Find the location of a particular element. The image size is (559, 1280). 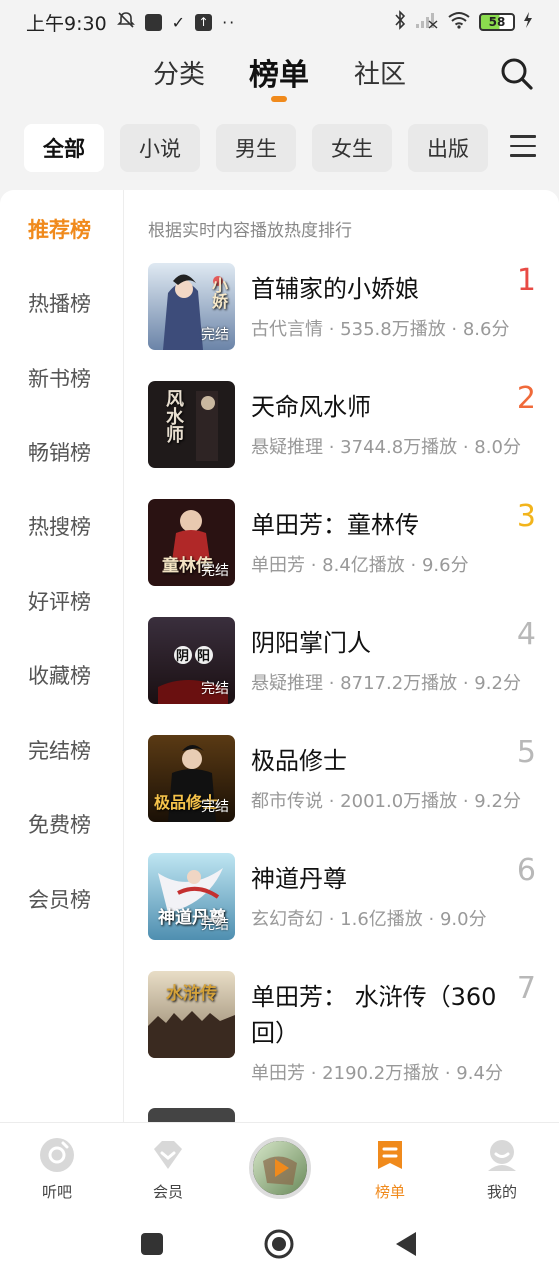

bluetooth-icon is located at coordinates (400, 22).